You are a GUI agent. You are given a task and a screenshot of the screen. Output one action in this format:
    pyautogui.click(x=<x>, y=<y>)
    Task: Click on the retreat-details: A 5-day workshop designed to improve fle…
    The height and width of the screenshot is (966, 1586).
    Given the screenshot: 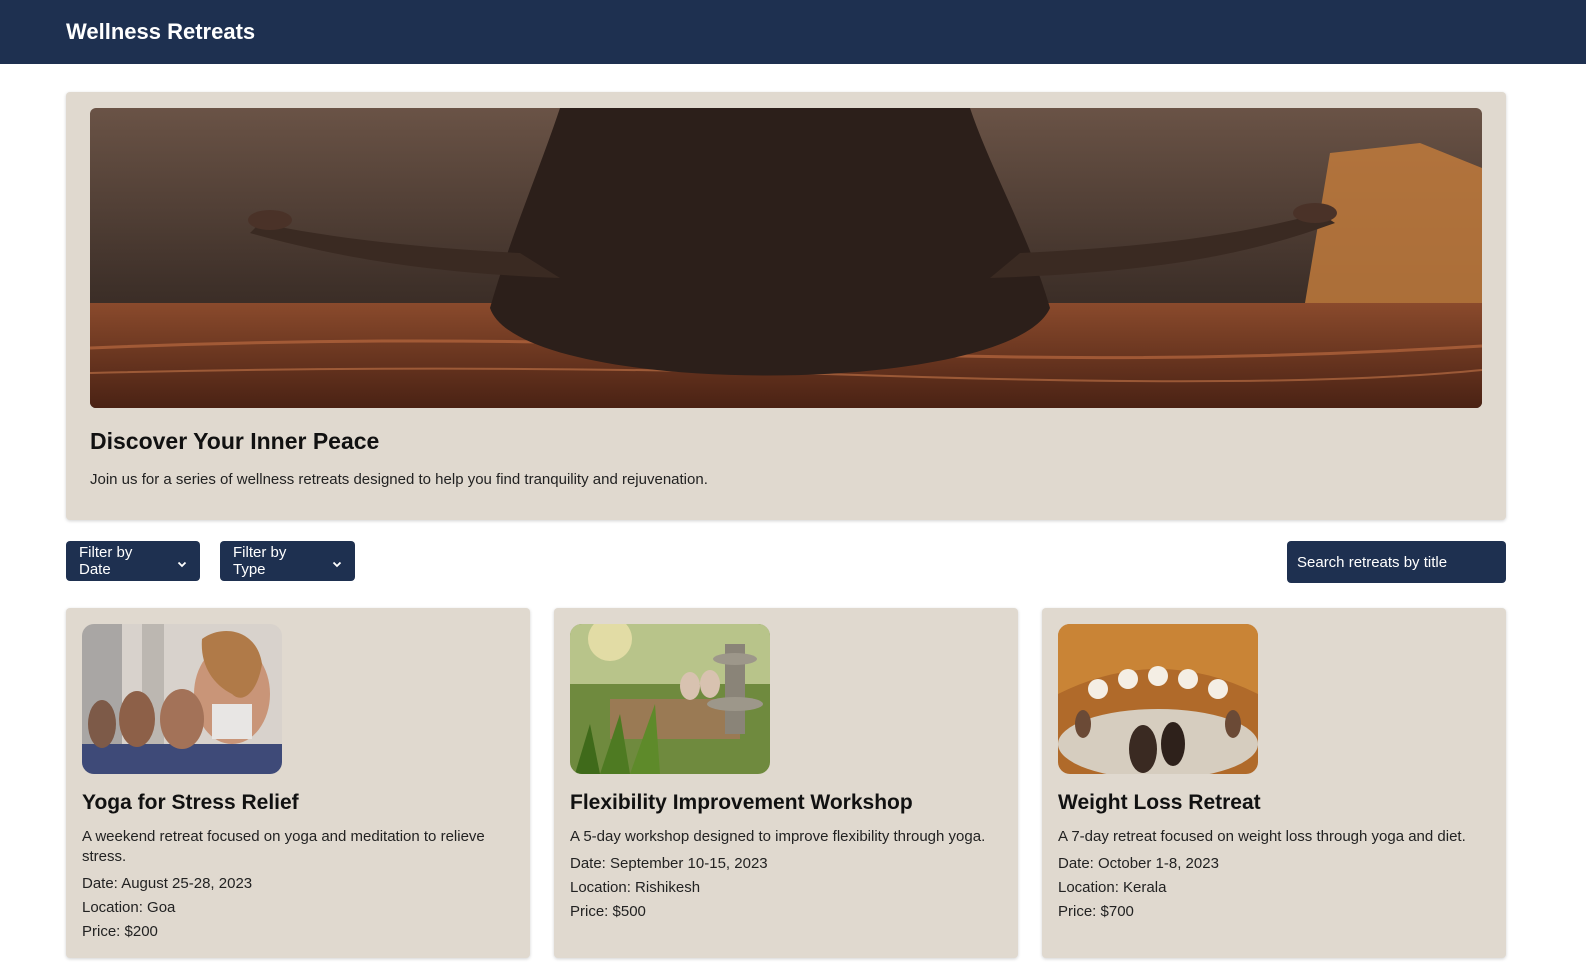 What is the action you would take?
    pyautogui.click(x=785, y=876)
    